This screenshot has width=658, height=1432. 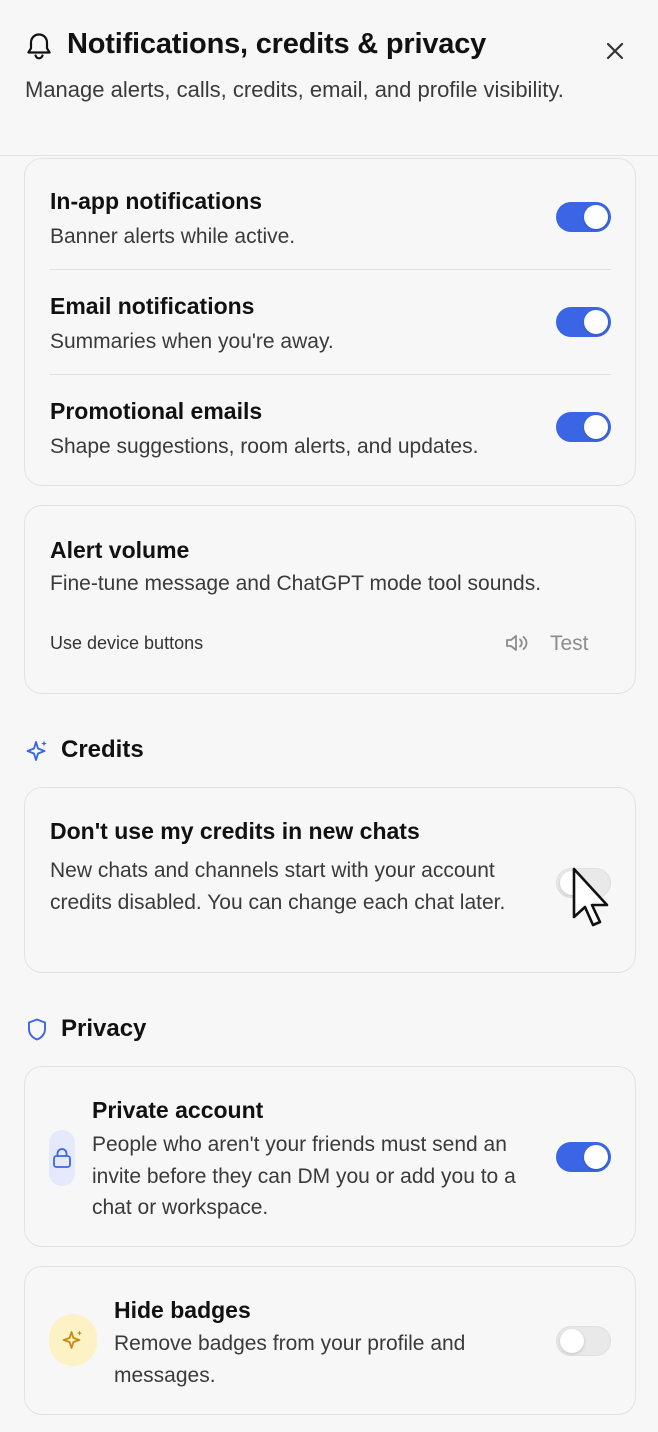 What do you see at coordinates (156, 411) in the screenshot?
I see `promotional-emails-title: Promotional emails` at bounding box center [156, 411].